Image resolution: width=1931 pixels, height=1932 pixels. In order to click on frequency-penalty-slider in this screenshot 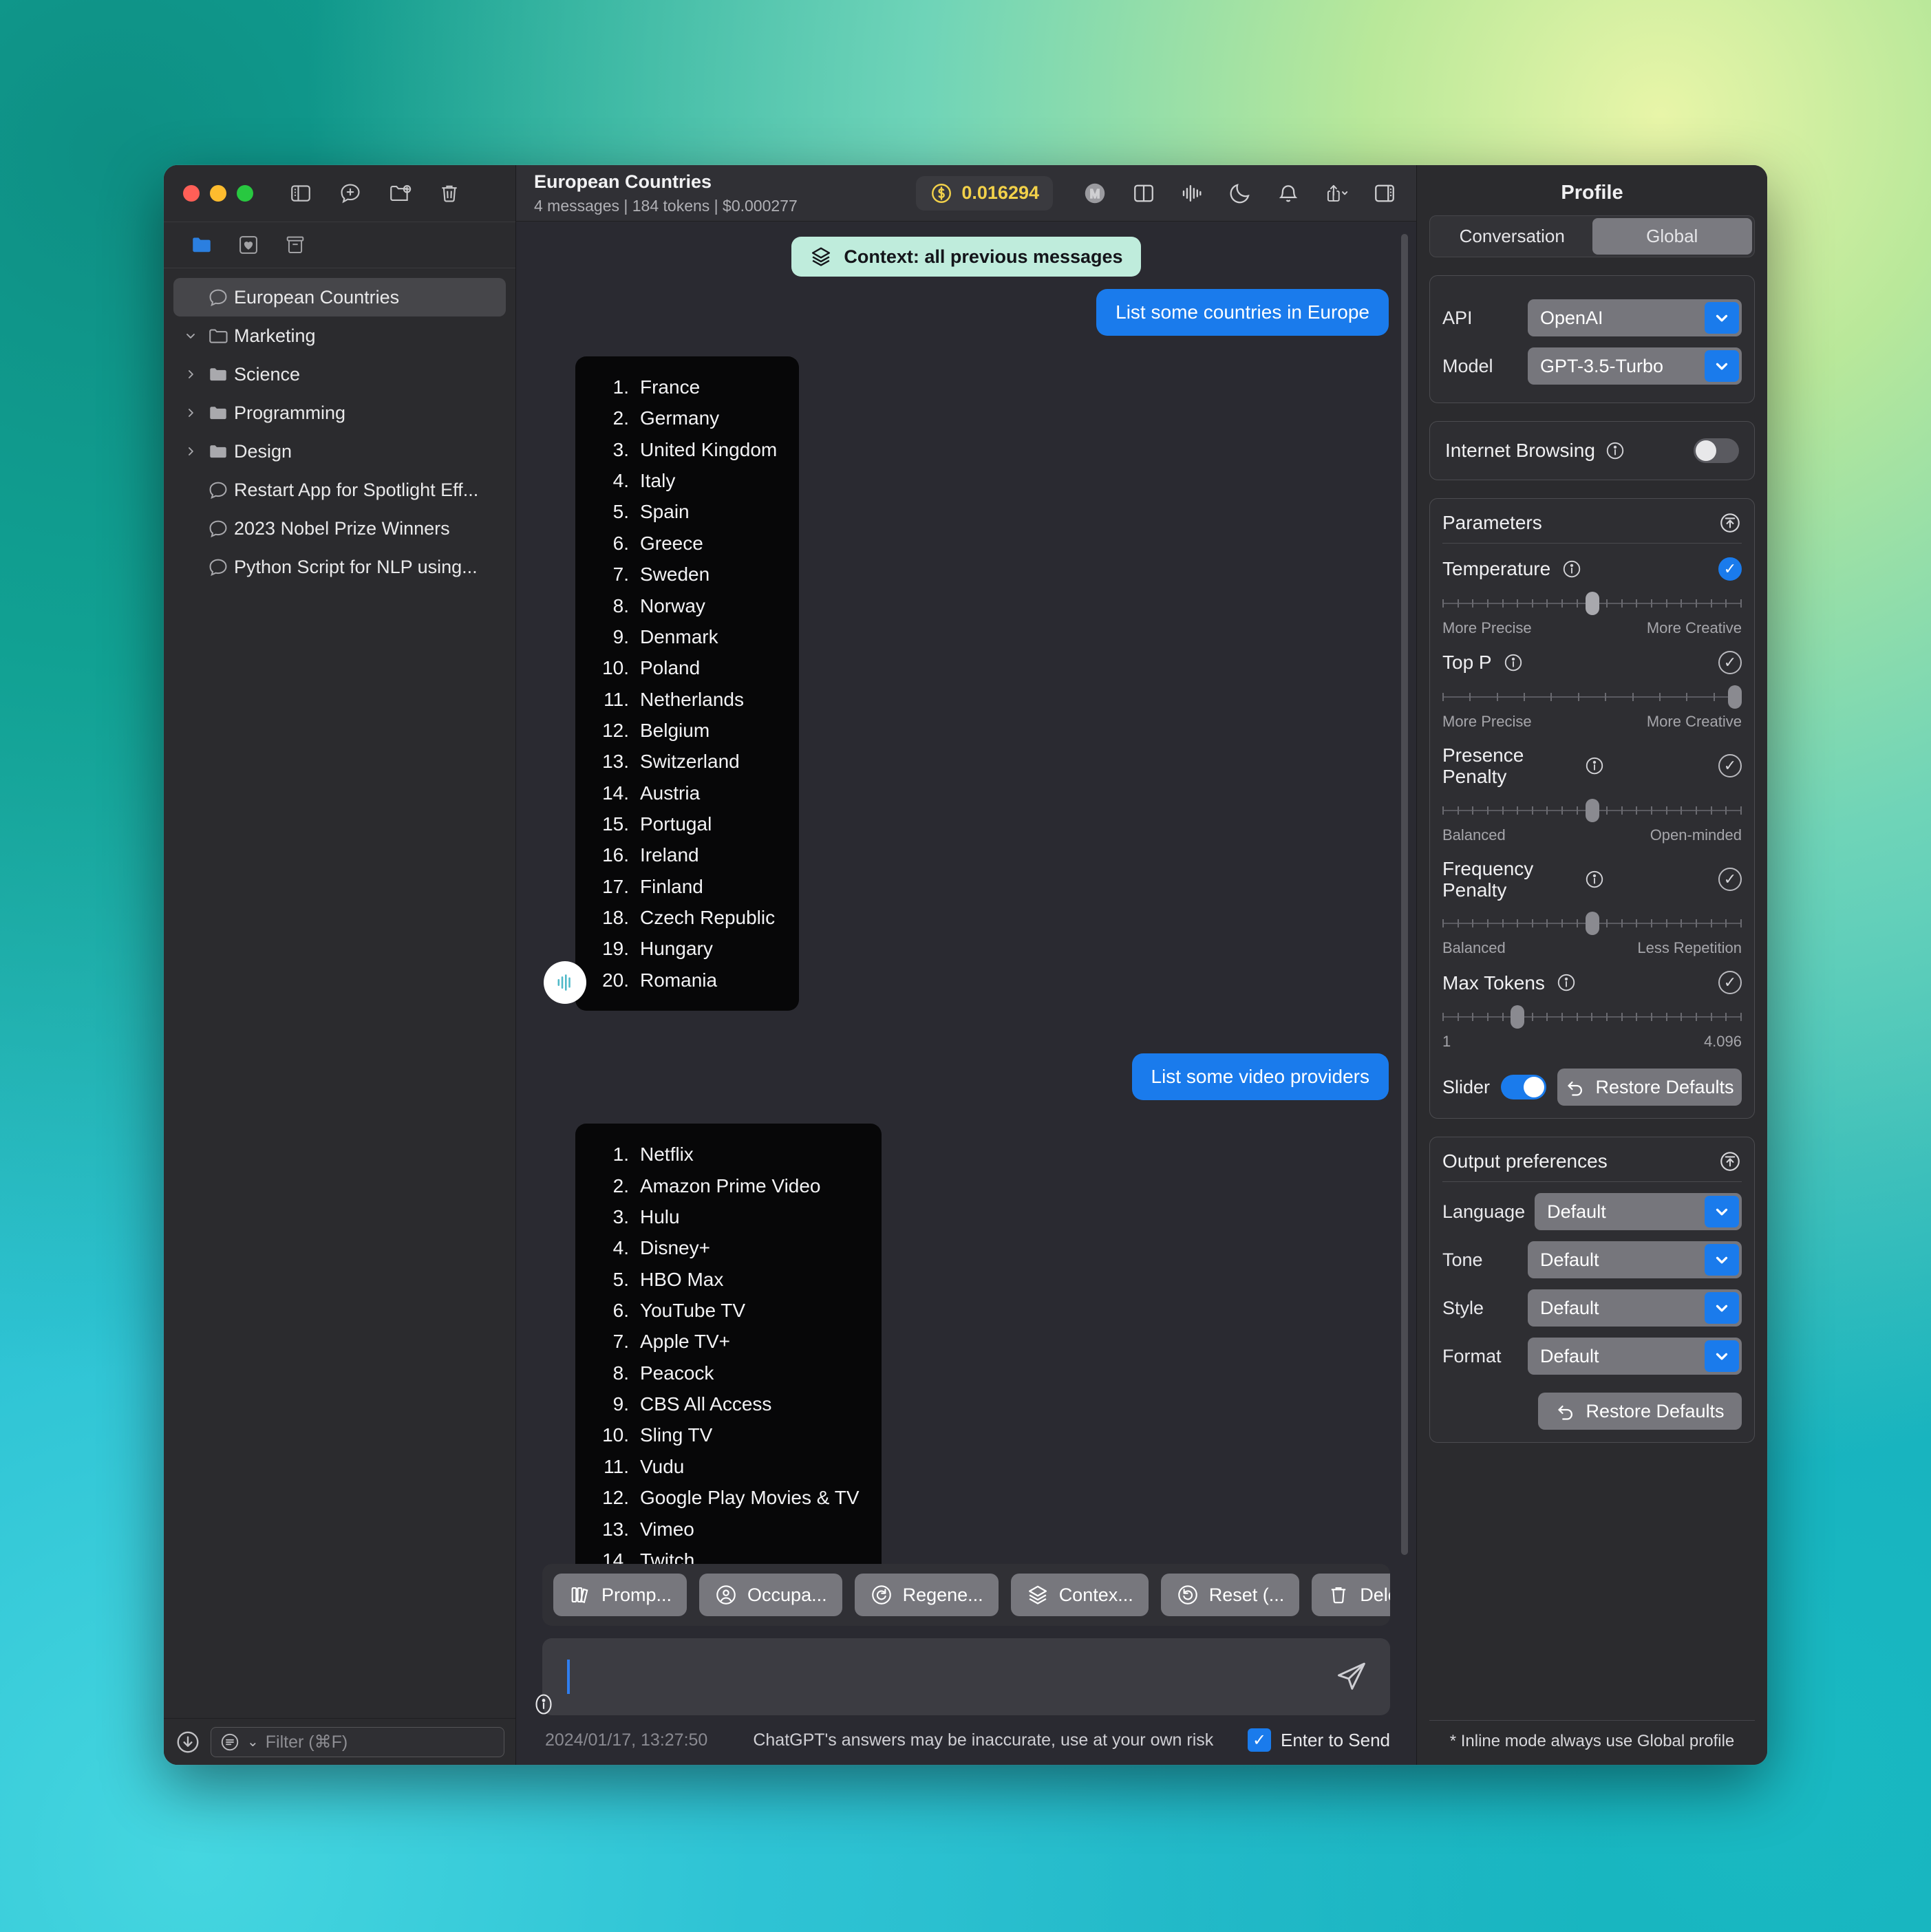, I will do `click(1592, 924)`.